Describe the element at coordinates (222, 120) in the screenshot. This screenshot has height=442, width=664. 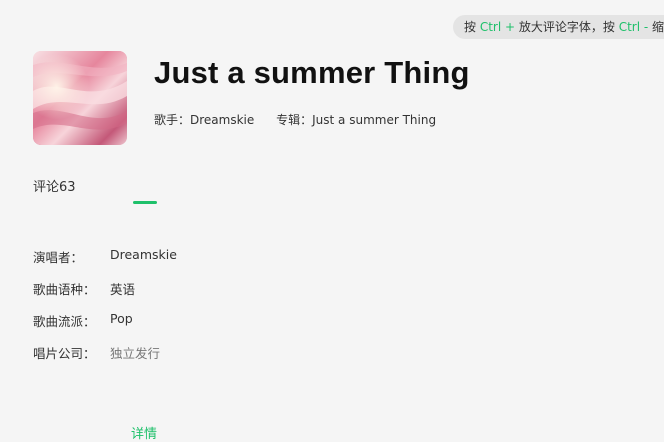
I see `artist-link: Dreamskie` at that location.